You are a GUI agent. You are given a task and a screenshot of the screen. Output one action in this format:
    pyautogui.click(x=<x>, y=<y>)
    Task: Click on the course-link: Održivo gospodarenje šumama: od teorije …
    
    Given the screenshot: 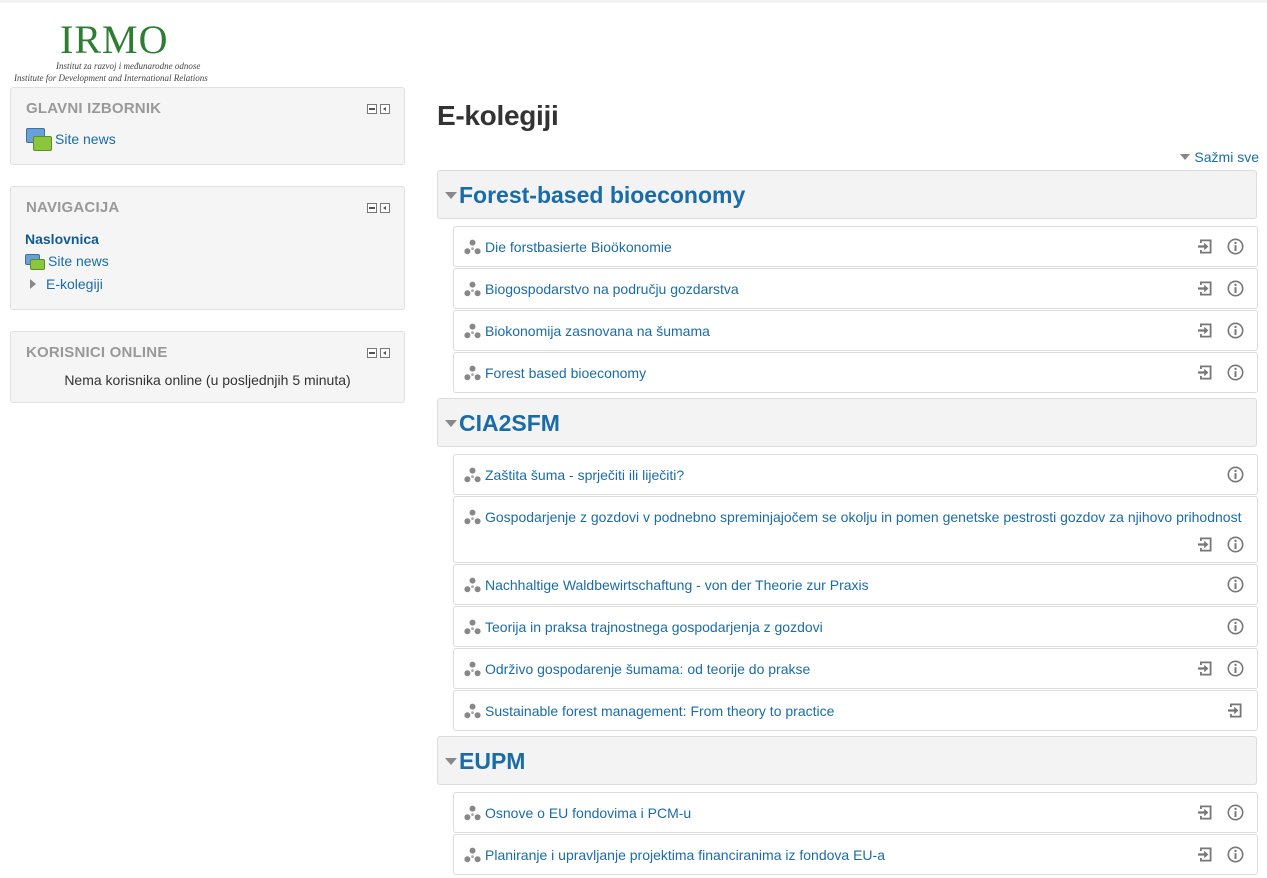 What is the action you would take?
    pyautogui.click(x=647, y=669)
    